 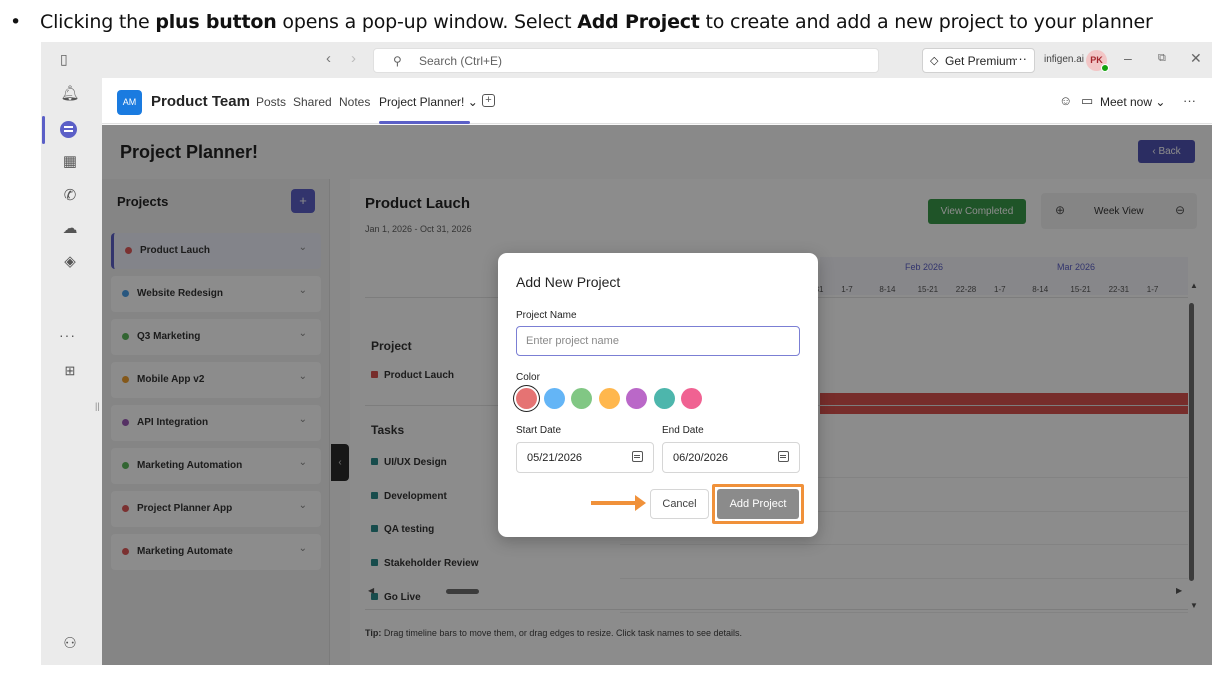 I want to click on team-avatar: AM, so click(x=129, y=102).